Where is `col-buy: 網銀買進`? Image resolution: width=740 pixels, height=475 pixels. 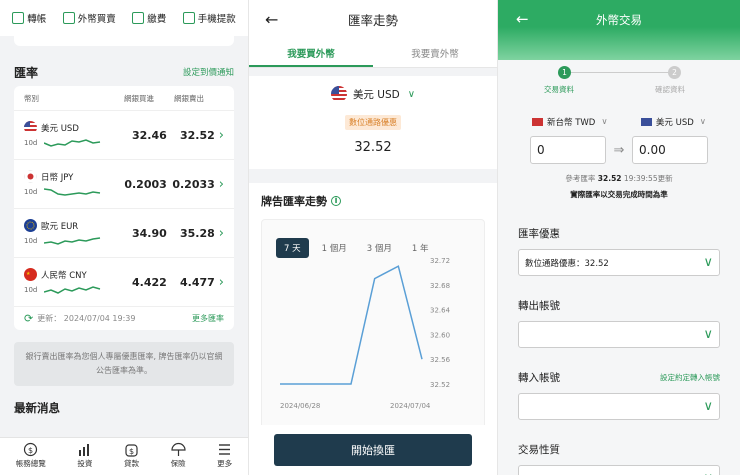 col-buy: 網銀買進 is located at coordinates (139, 98).